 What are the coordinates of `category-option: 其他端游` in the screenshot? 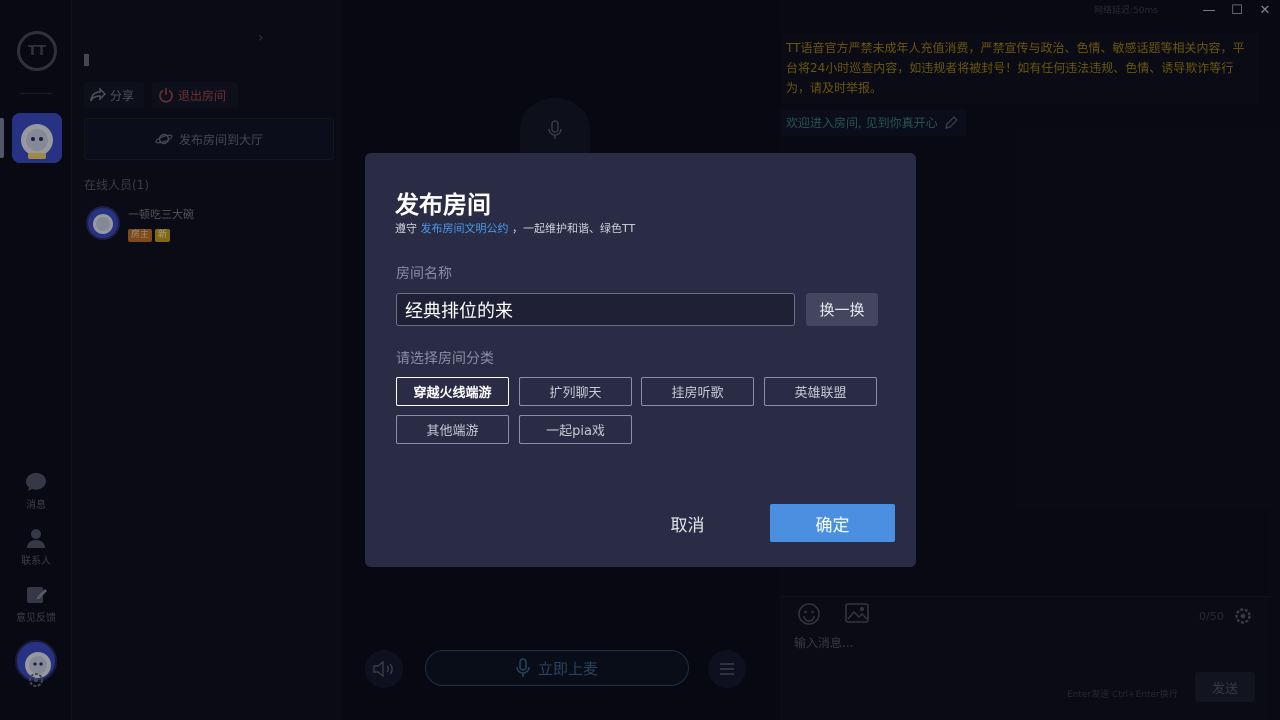 It's located at (452, 429).